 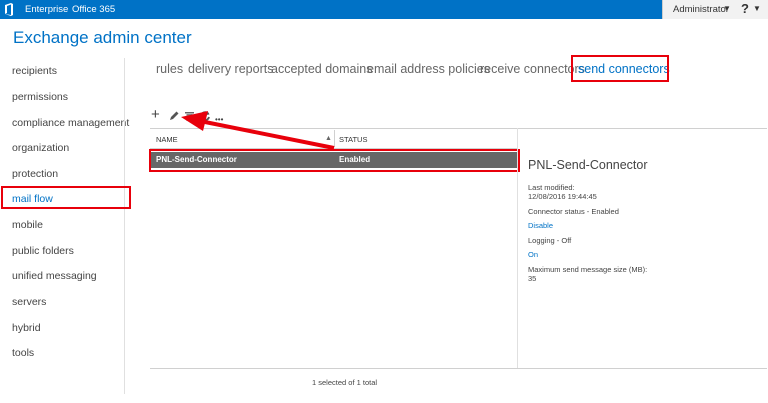 I want to click on annotation-arrow, so click(x=258, y=130).